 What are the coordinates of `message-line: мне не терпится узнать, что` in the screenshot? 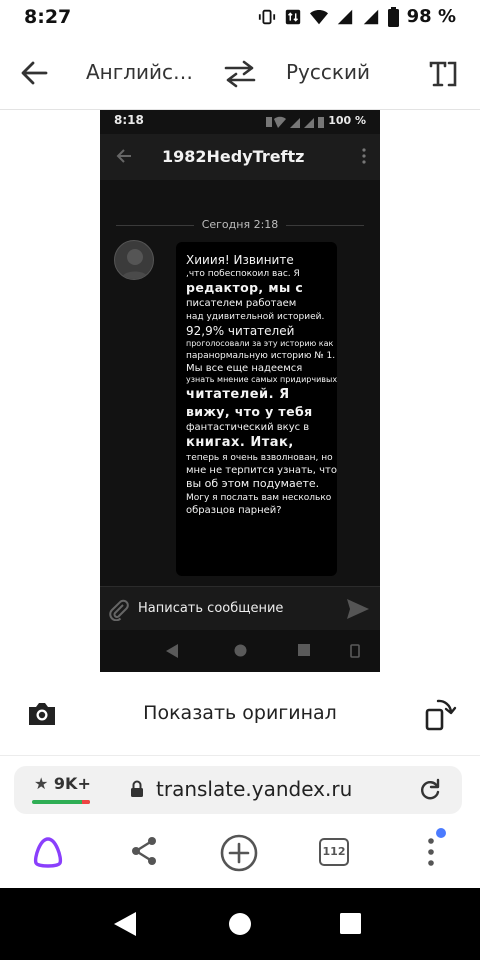 It's located at (261, 470).